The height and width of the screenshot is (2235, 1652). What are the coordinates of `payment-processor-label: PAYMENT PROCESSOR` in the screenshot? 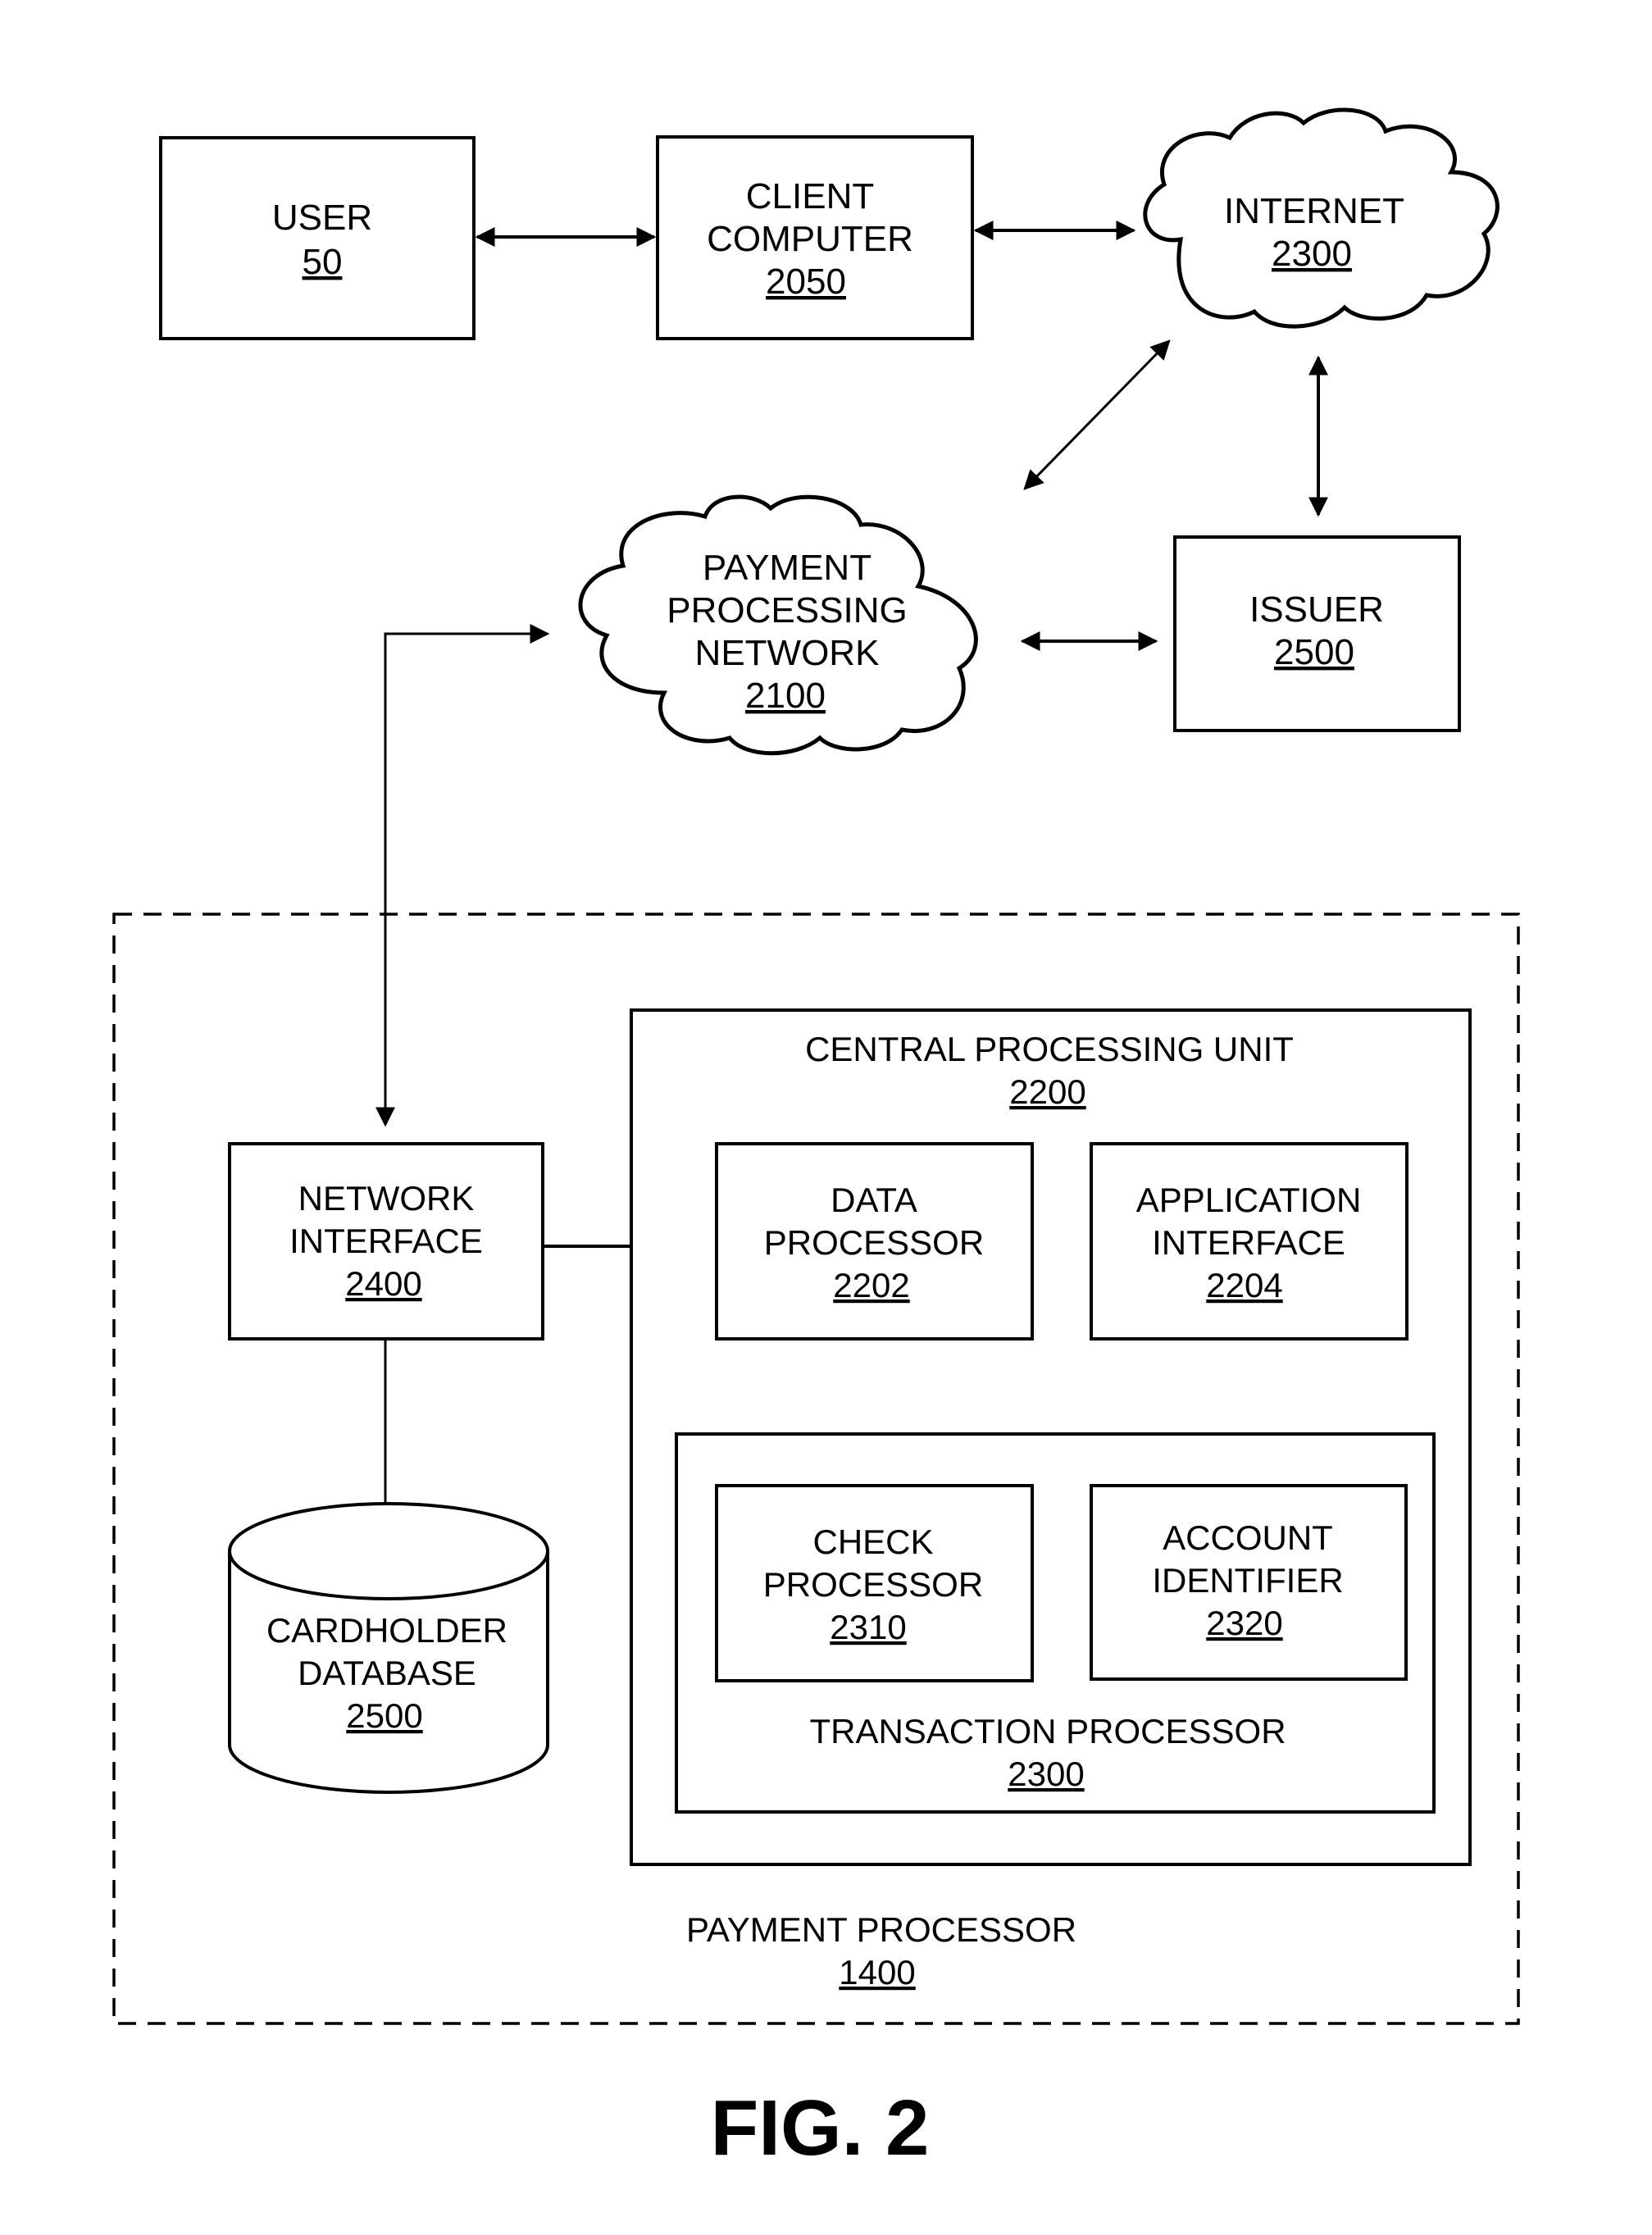 It's located at (881, 1929).